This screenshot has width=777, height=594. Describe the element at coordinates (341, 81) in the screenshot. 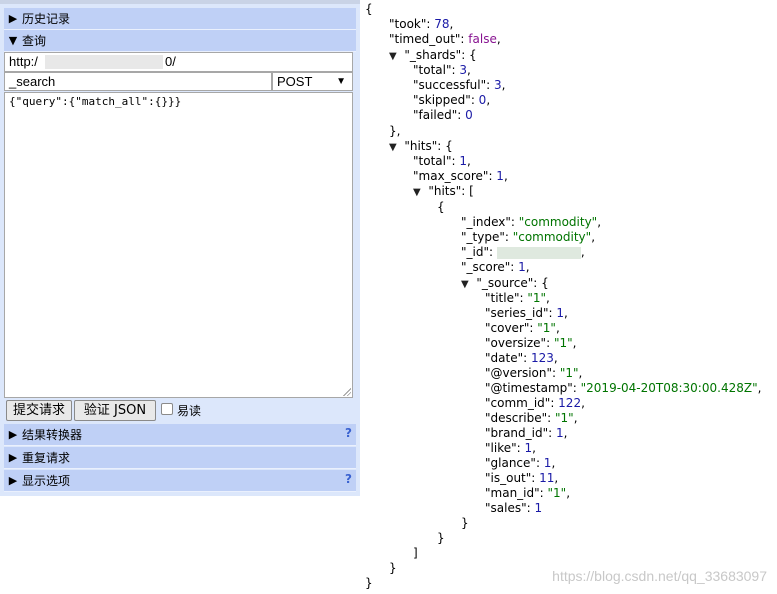

I see `dropdown-arrow-icon: ▼` at that location.